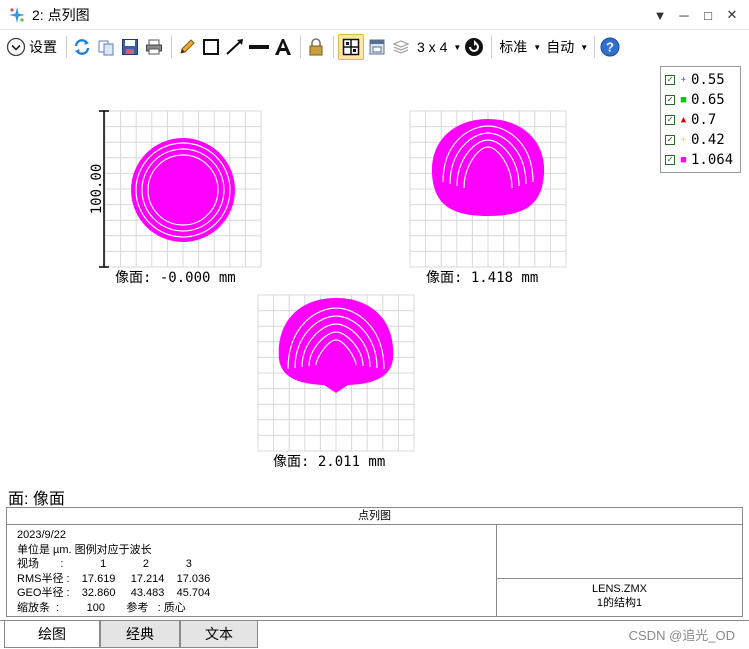  What do you see at coordinates (660, 15) in the screenshot?
I see `window-menu-button: ▼` at bounding box center [660, 15].